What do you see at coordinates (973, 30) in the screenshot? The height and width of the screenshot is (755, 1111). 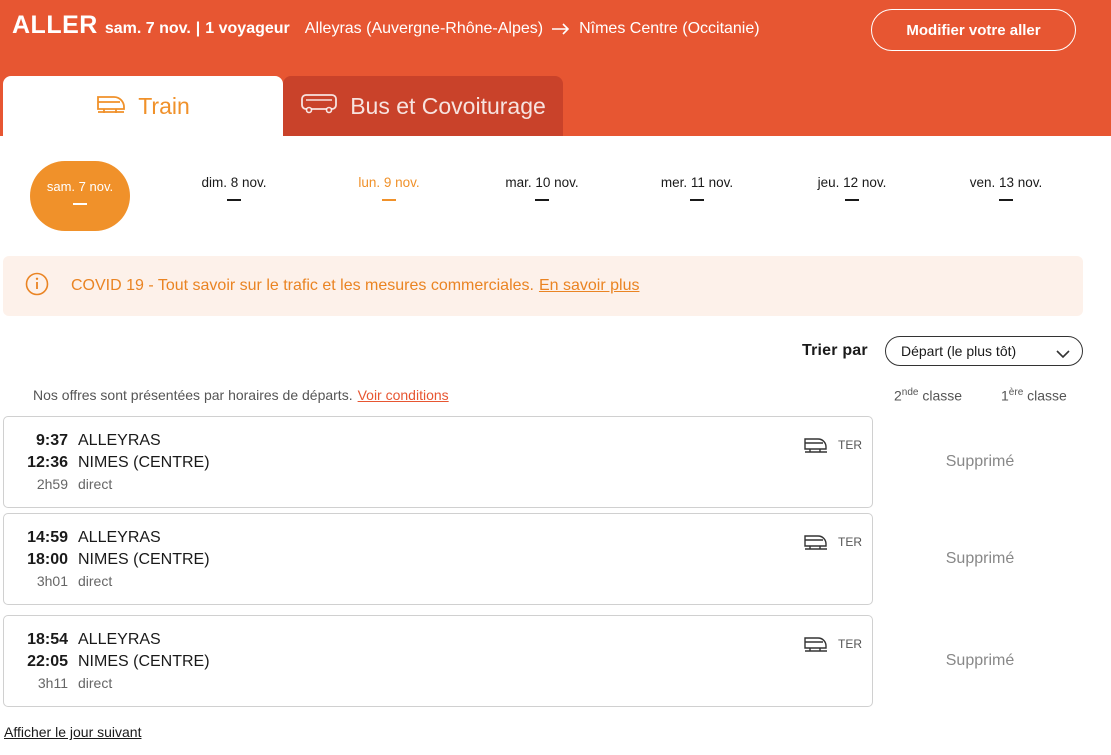 I see `modify-outbound-button: Modifier votre aller` at bounding box center [973, 30].